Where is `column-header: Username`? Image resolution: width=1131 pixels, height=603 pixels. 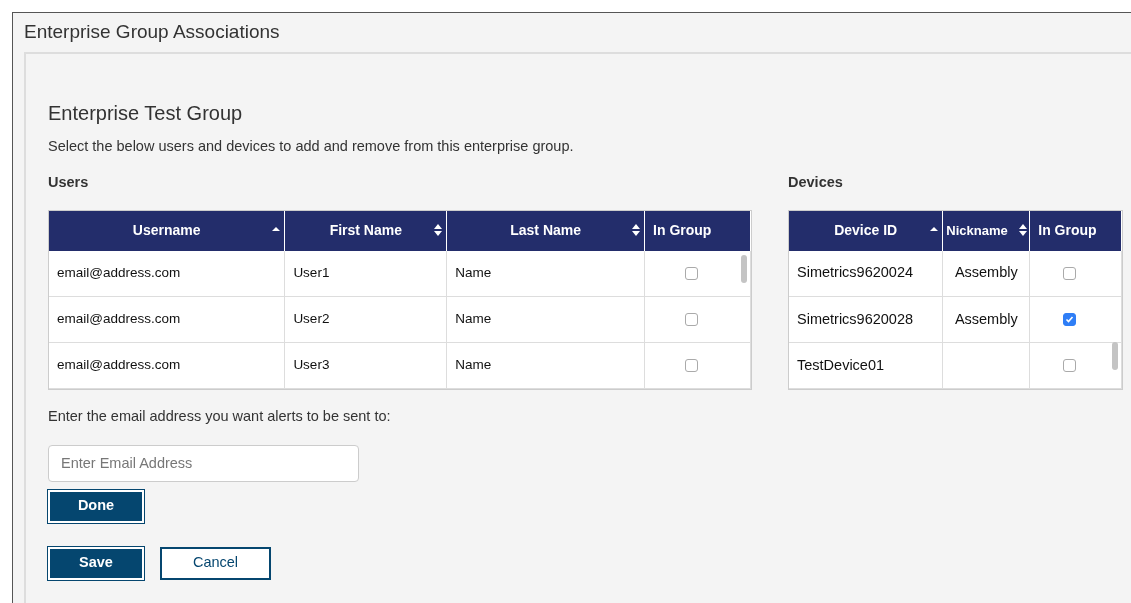 column-header: Username is located at coordinates (167, 230).